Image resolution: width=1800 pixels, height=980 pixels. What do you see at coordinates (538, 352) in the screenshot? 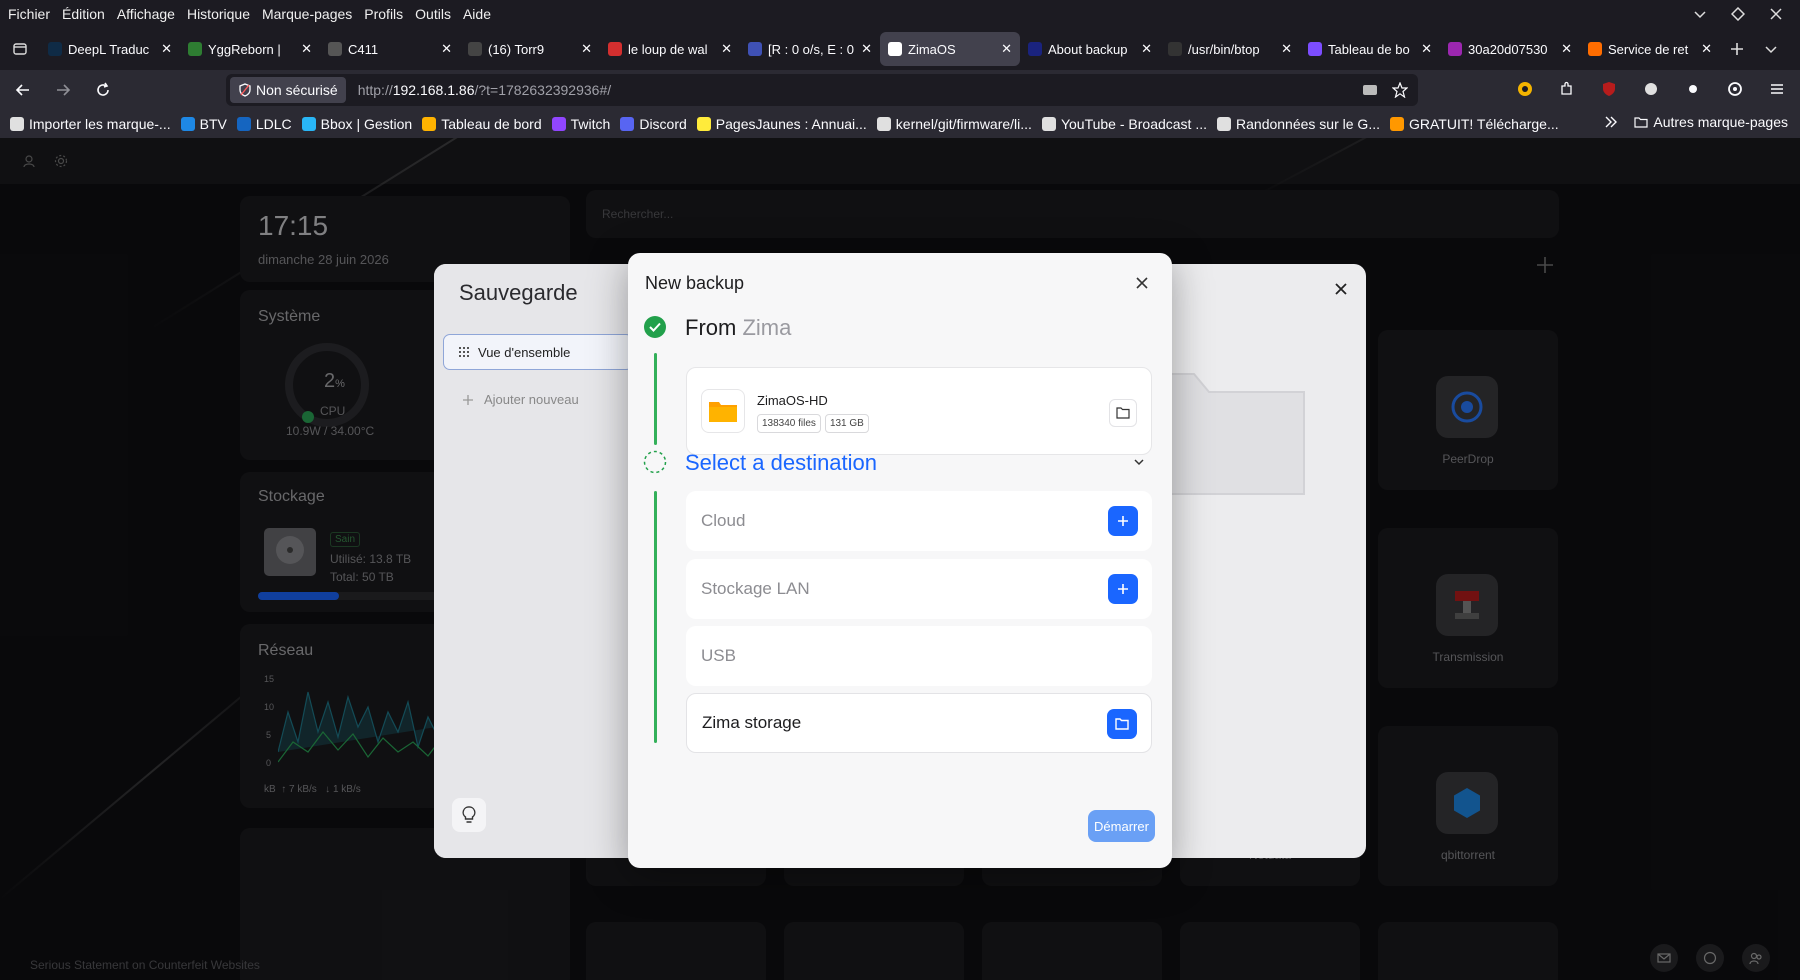
I see `overview-nav-item: Vue d'ensemble` at bounding box center [538, 352].